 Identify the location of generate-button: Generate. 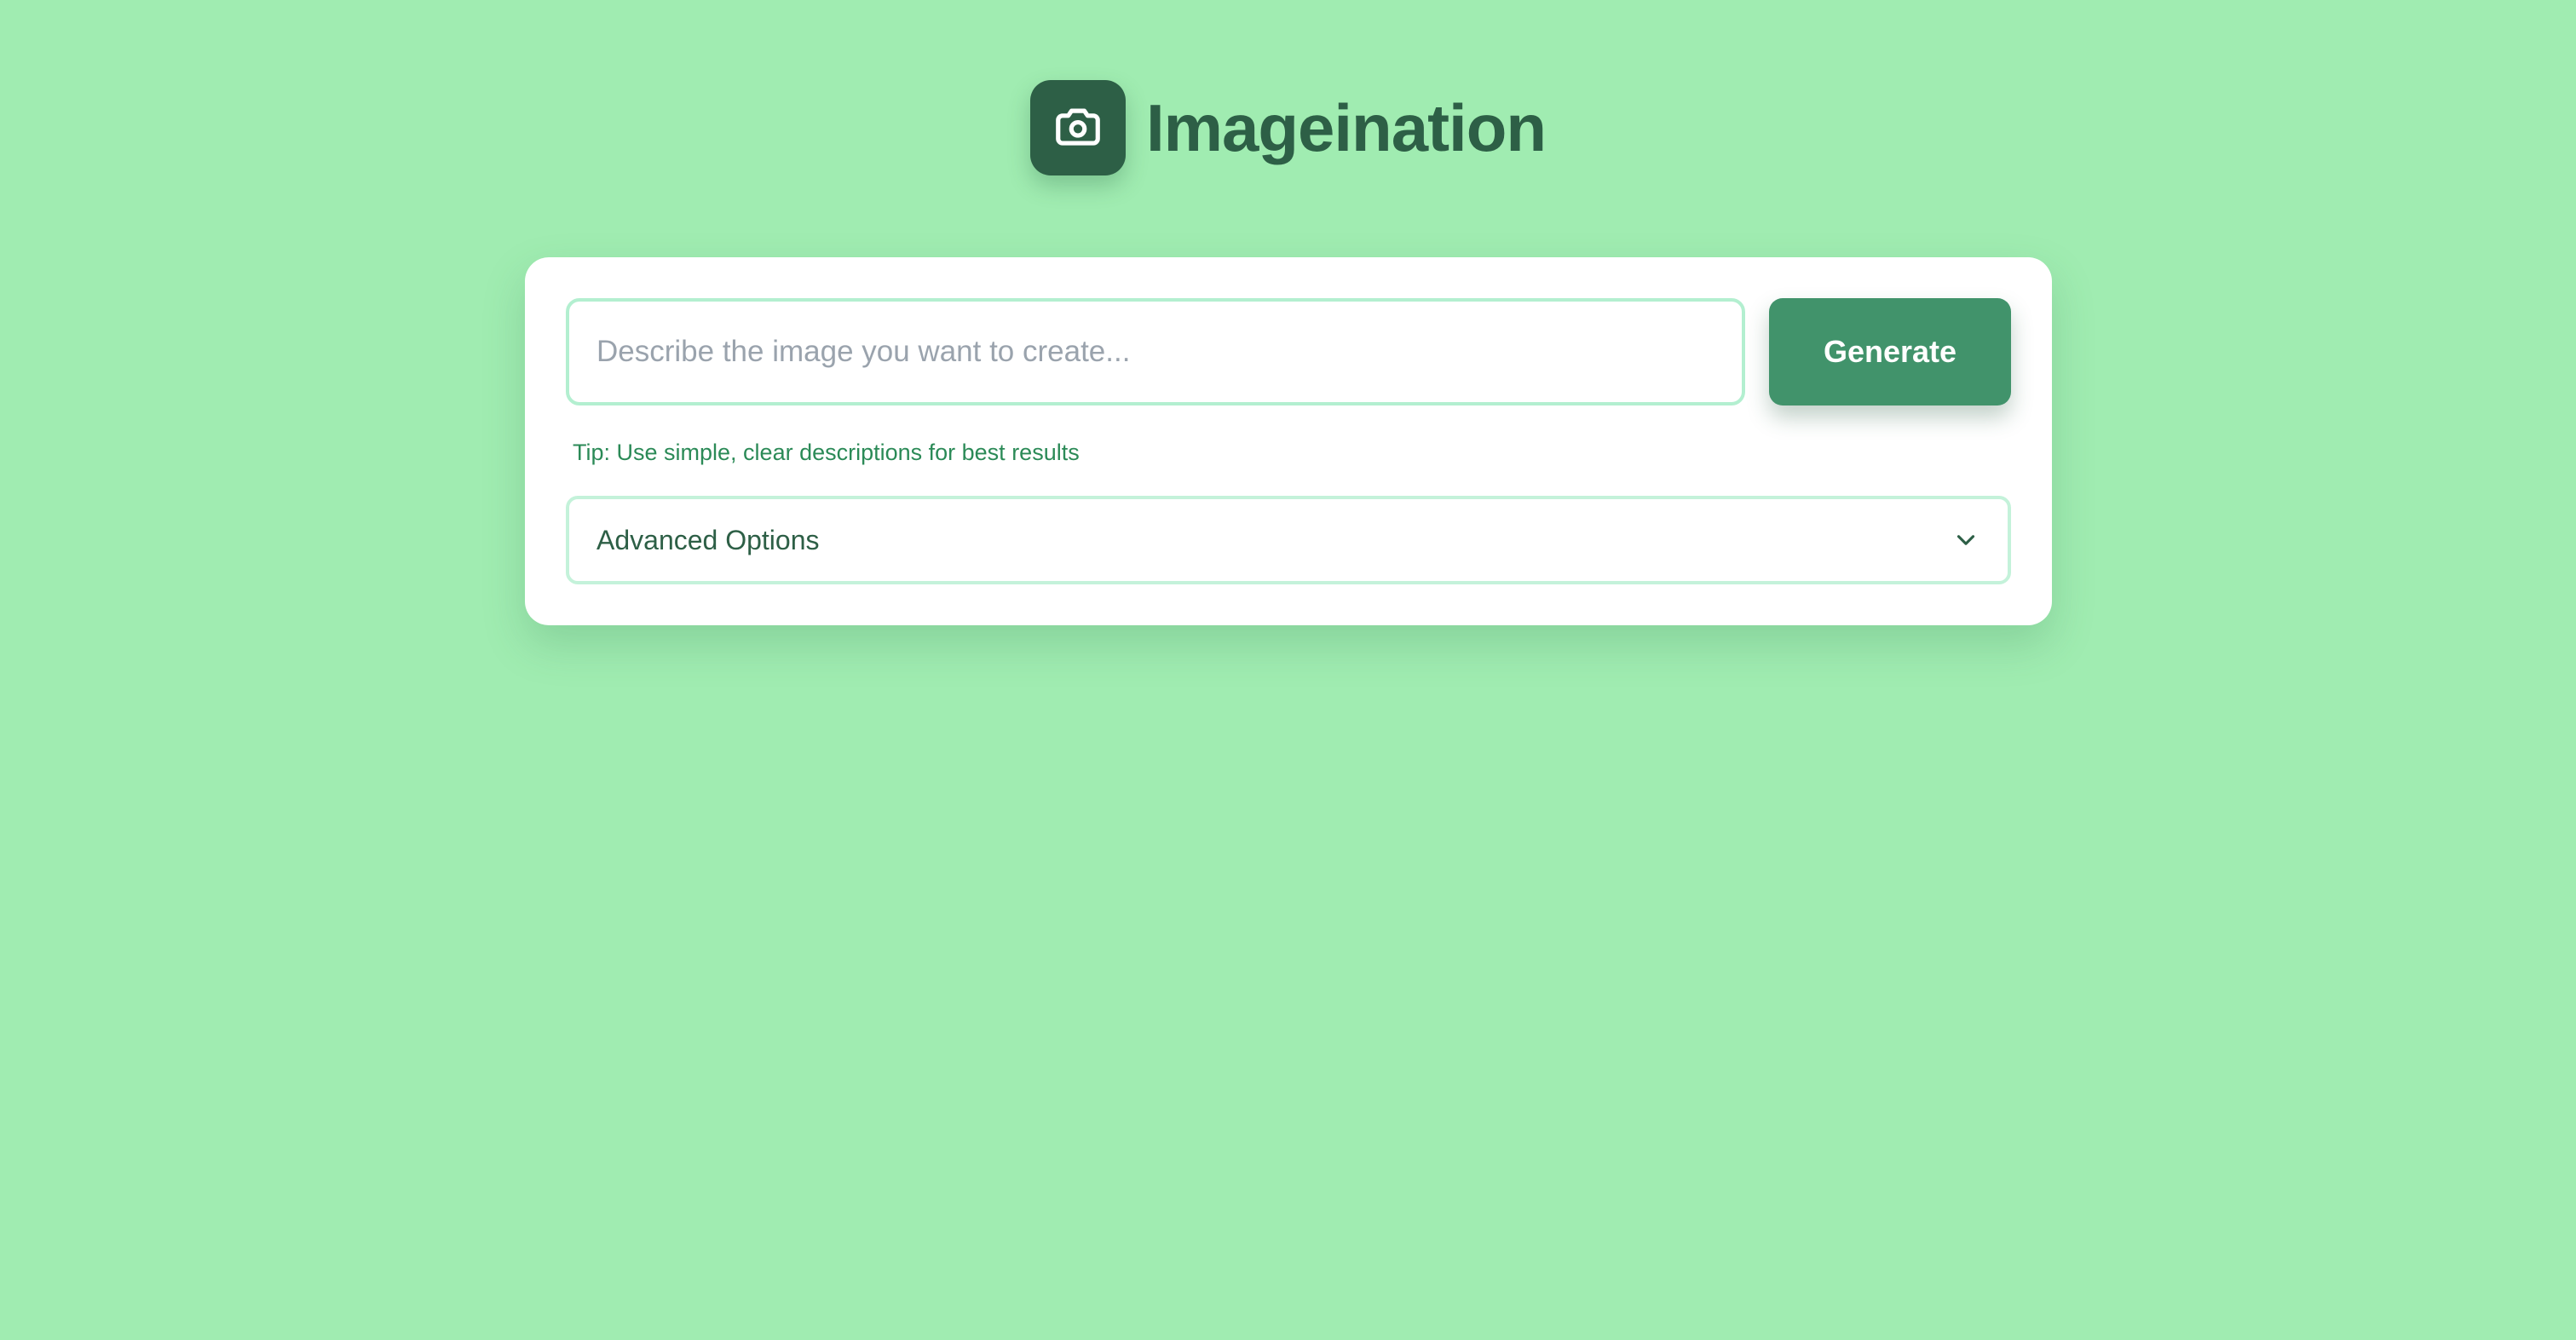
(1890, 351).